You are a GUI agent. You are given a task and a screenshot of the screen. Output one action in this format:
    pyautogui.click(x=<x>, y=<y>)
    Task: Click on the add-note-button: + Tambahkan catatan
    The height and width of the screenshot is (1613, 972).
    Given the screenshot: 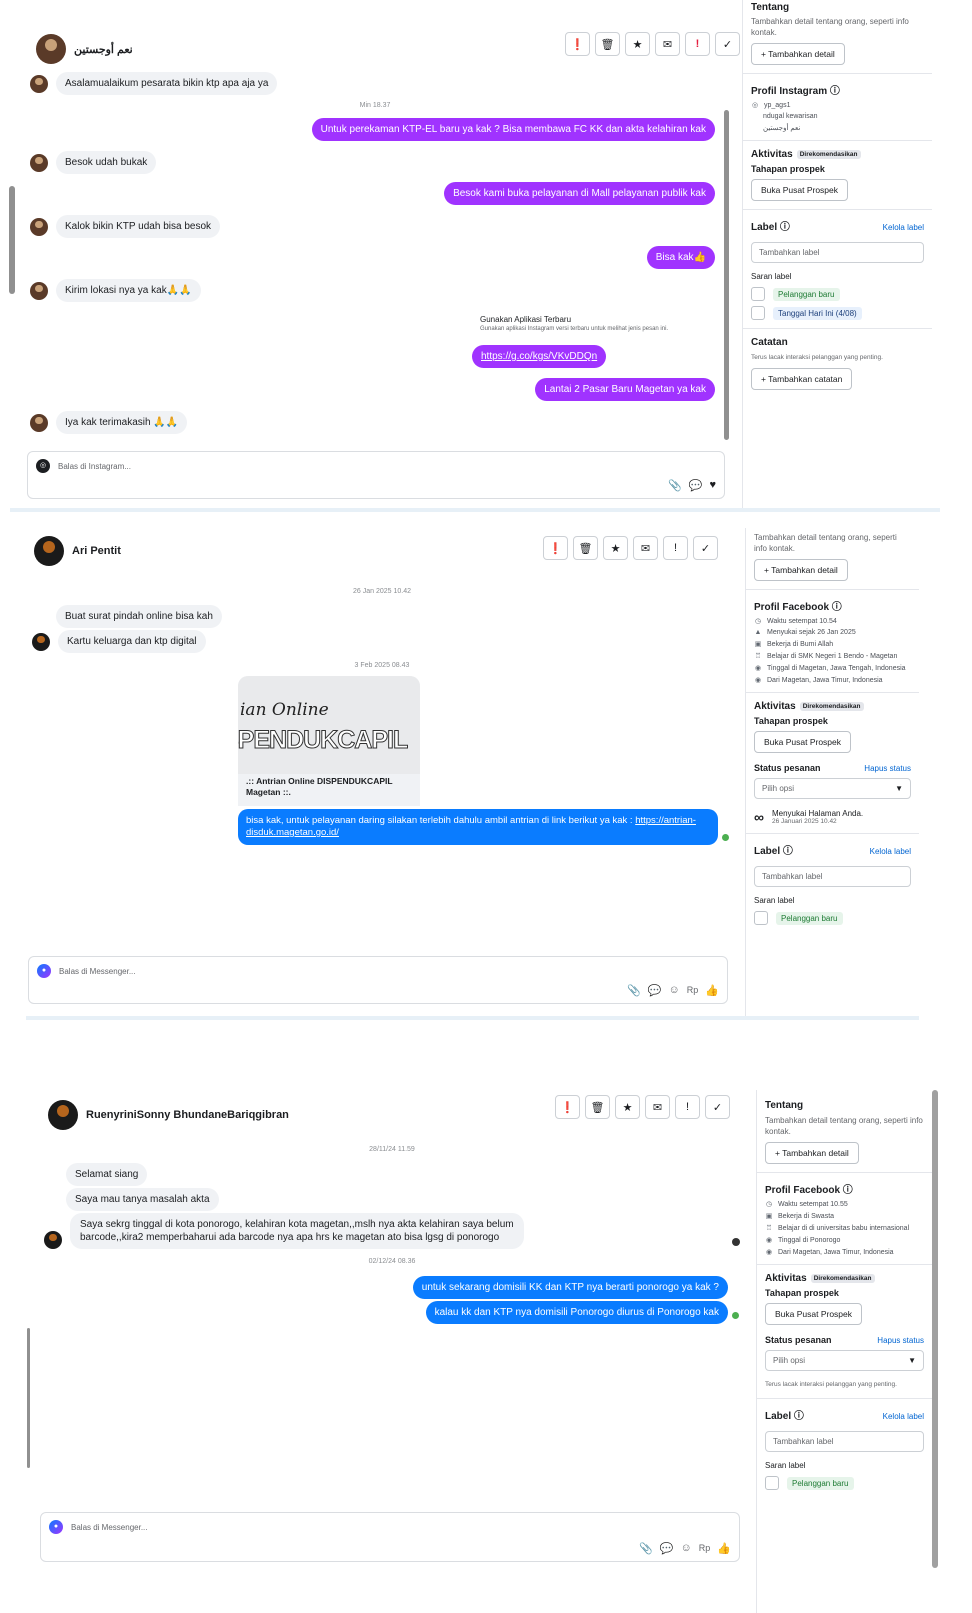 What is the action you would take?
    pyautogui.click(x=802, y=379)
    